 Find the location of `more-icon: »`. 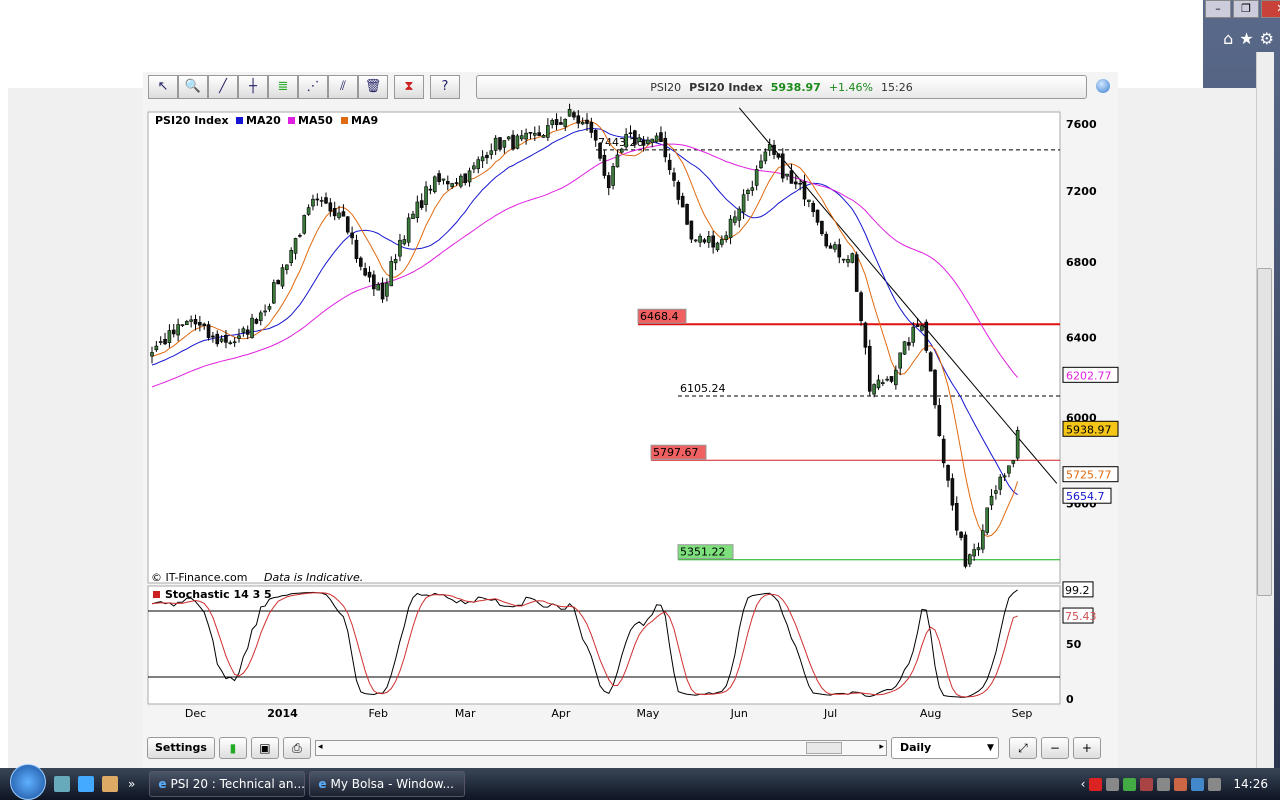

more-icon: » is located at coordinates (131, 784).